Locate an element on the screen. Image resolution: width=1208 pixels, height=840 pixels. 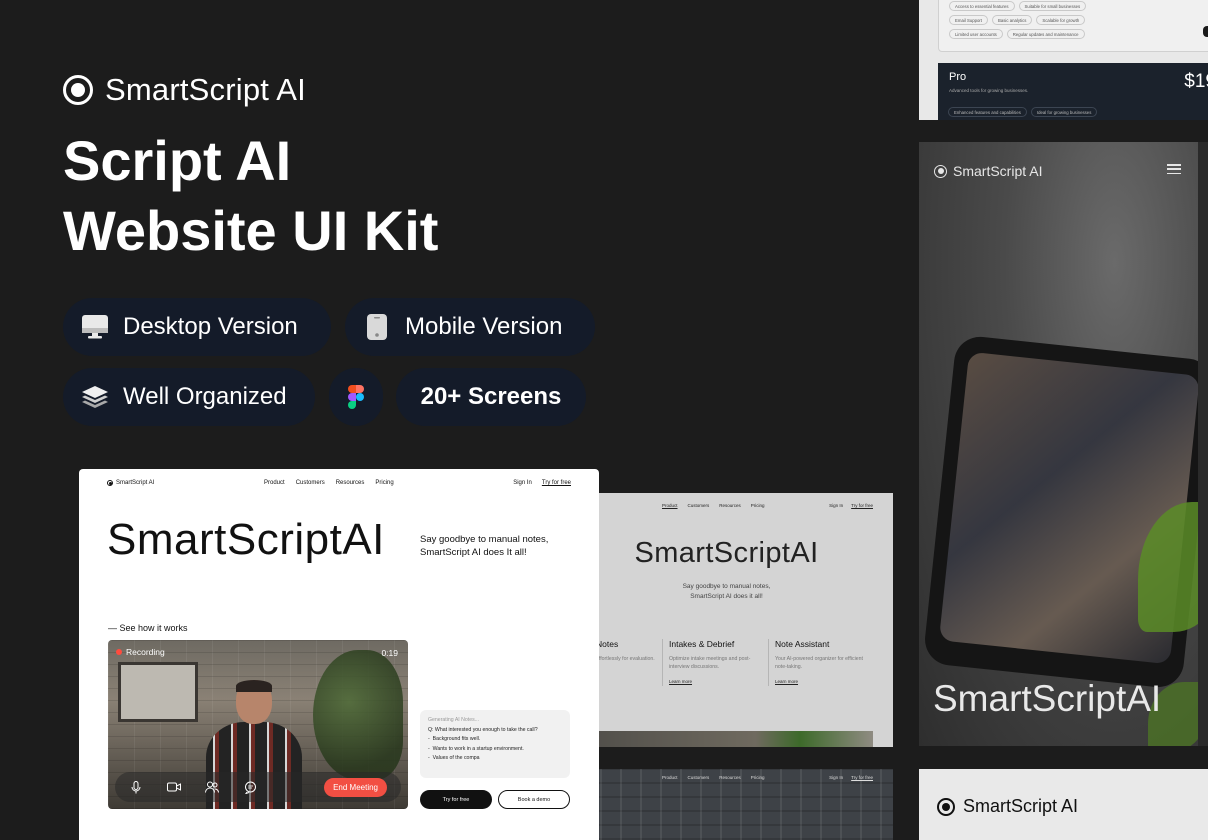
book-demo-button: Book a demo is located at coordinates (534, 799).